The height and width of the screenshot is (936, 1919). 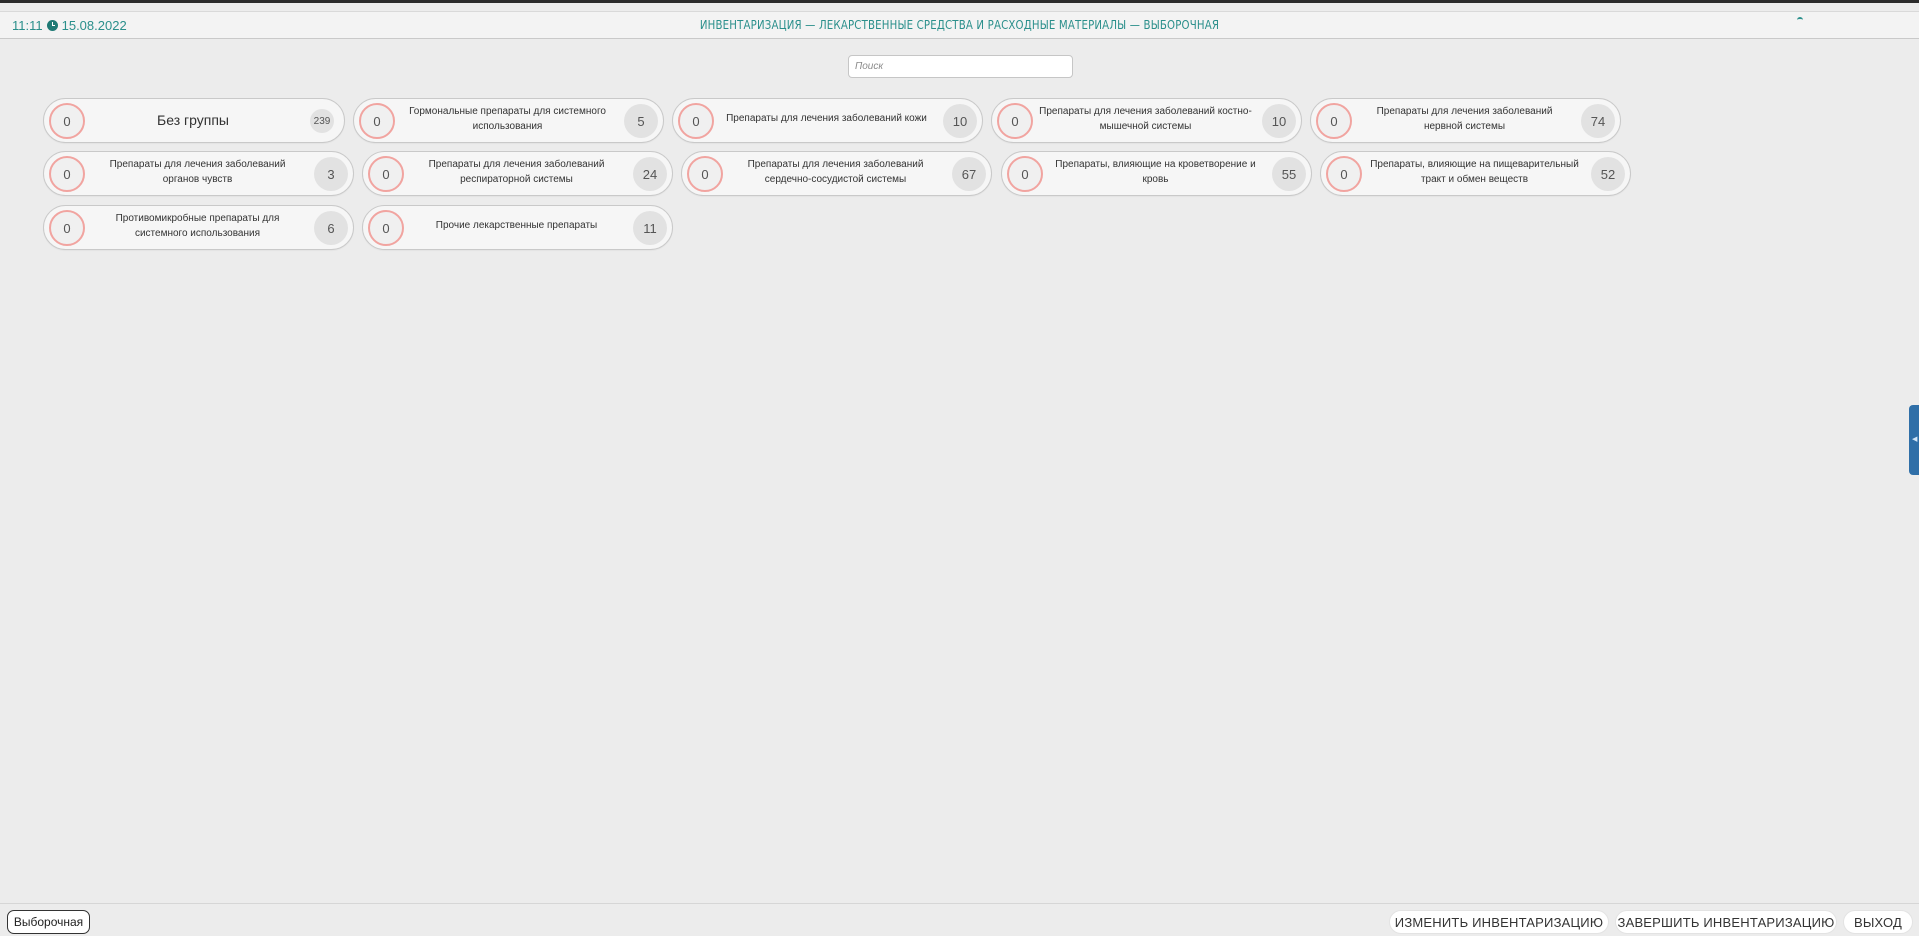 What do you see at coordinates (641, 121) in the screenshot?
I see `group-count: 5` at bounding box center [641, 121].